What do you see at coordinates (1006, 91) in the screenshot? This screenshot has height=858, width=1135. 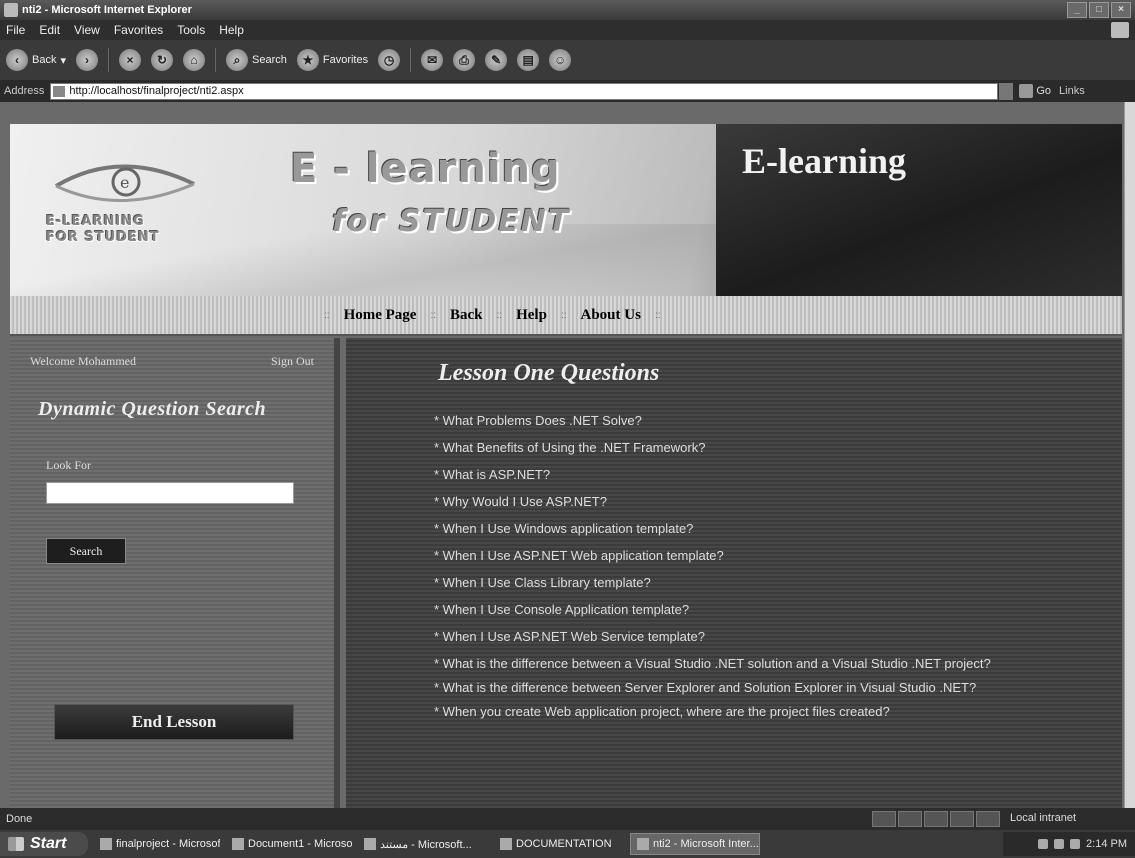 I see `address-dropdown-button` at bounding box center [1006, 91].